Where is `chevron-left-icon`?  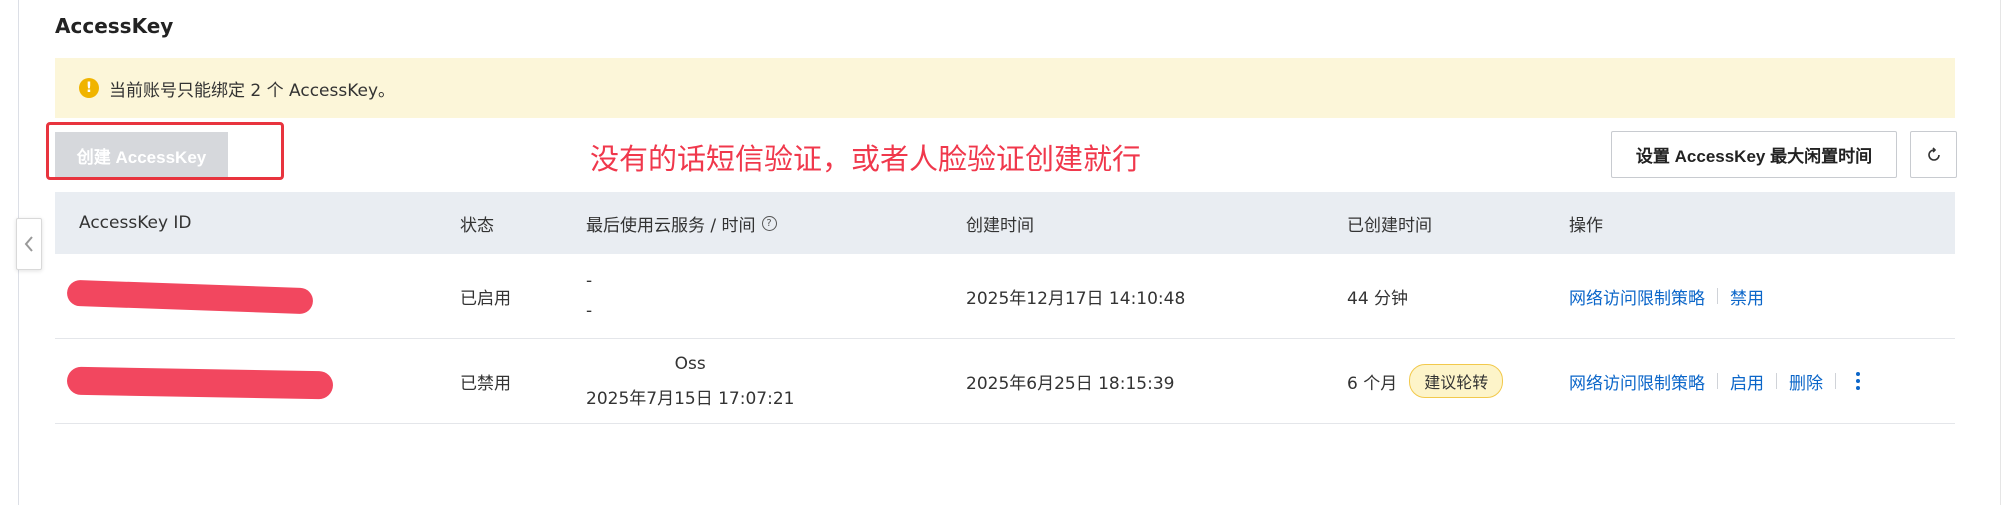
chevron-left-icon is located at coordinates (28, 244).